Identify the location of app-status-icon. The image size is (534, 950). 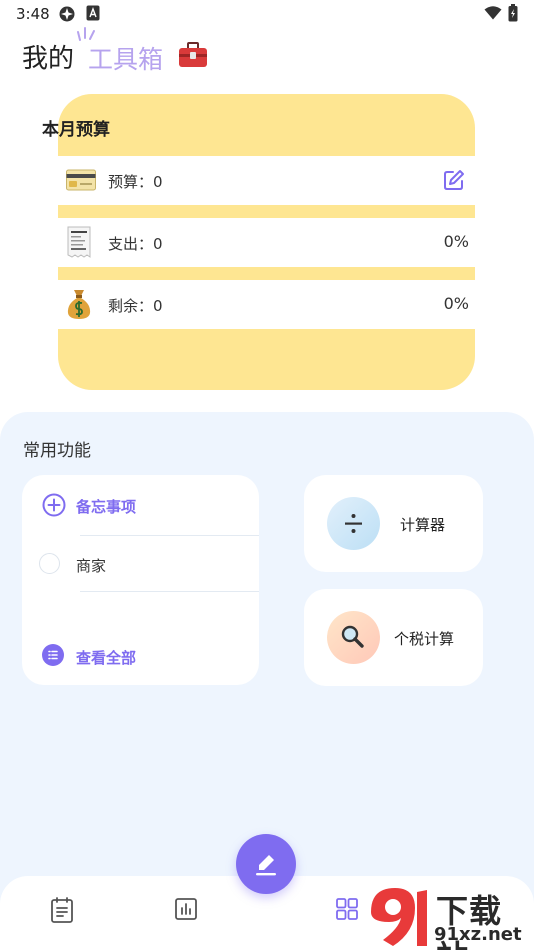
(67, 14).